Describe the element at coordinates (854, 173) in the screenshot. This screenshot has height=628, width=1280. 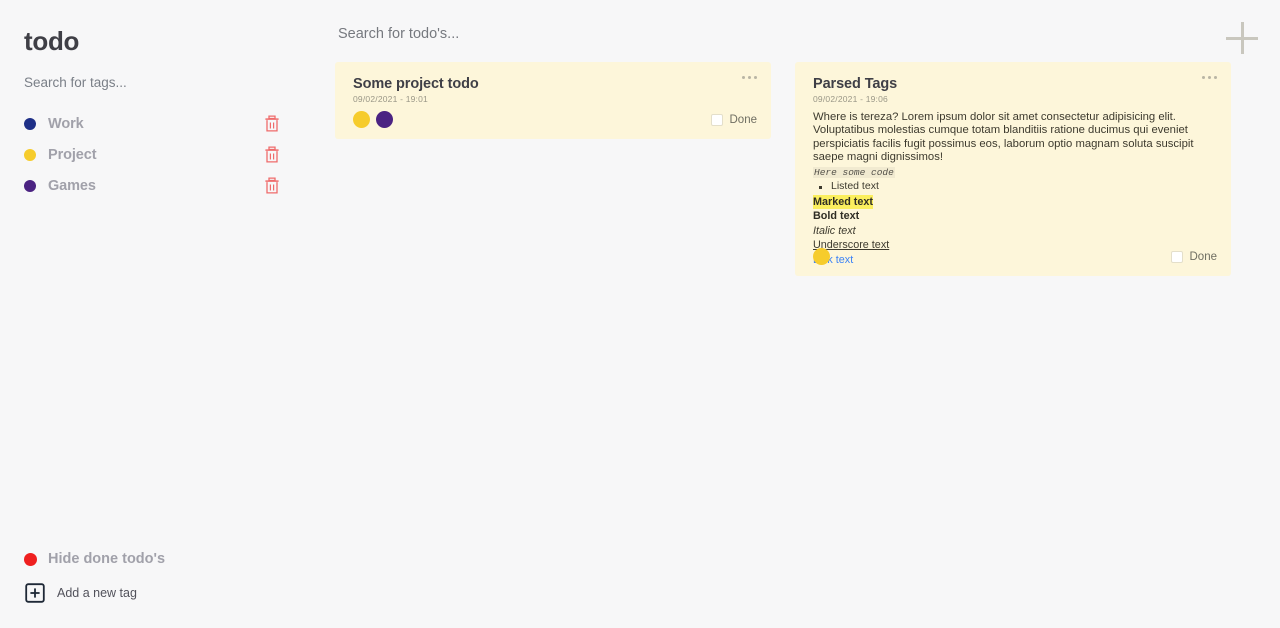
I see `card-code-text: Here some code` at that location.